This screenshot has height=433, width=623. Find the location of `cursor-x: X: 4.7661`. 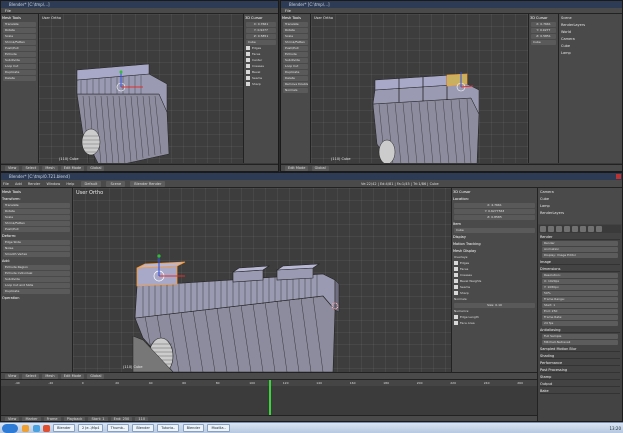

cursor-x: X: 4.7661 is located at coordinates (494, 205).